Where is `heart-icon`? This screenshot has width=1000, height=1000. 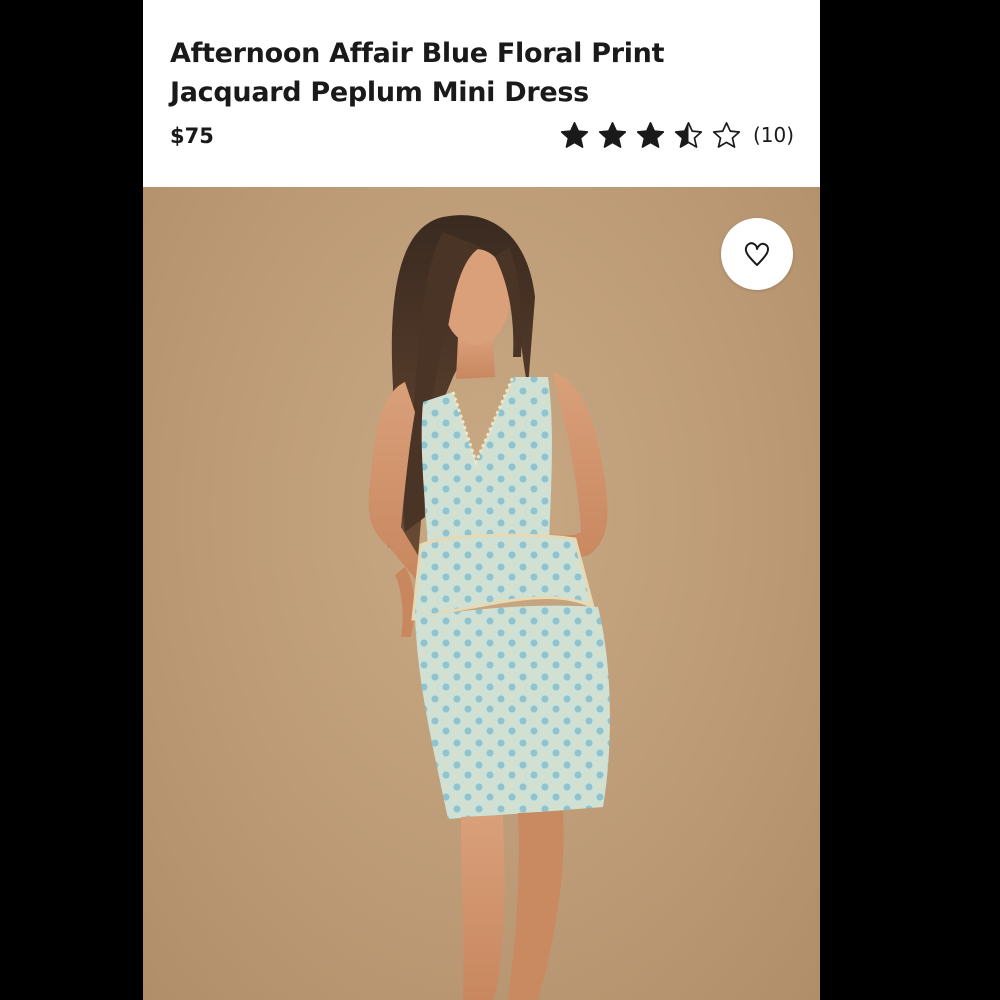 heart-icon is located at coordinates (756, 254).